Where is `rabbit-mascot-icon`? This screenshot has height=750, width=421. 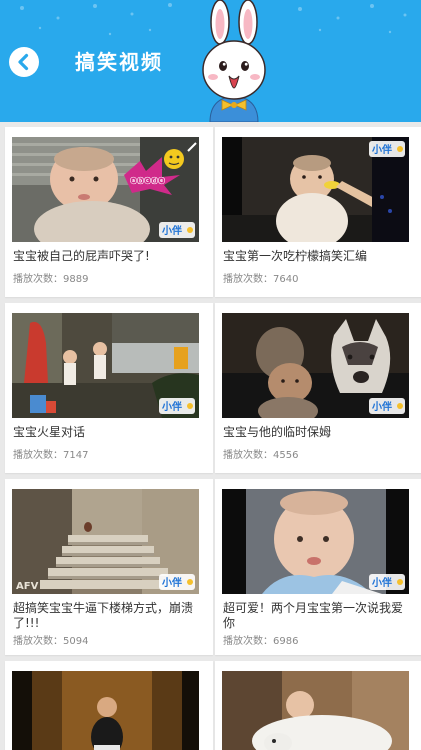
rabbit-mascot-icon is located at coordinates (234, 61).